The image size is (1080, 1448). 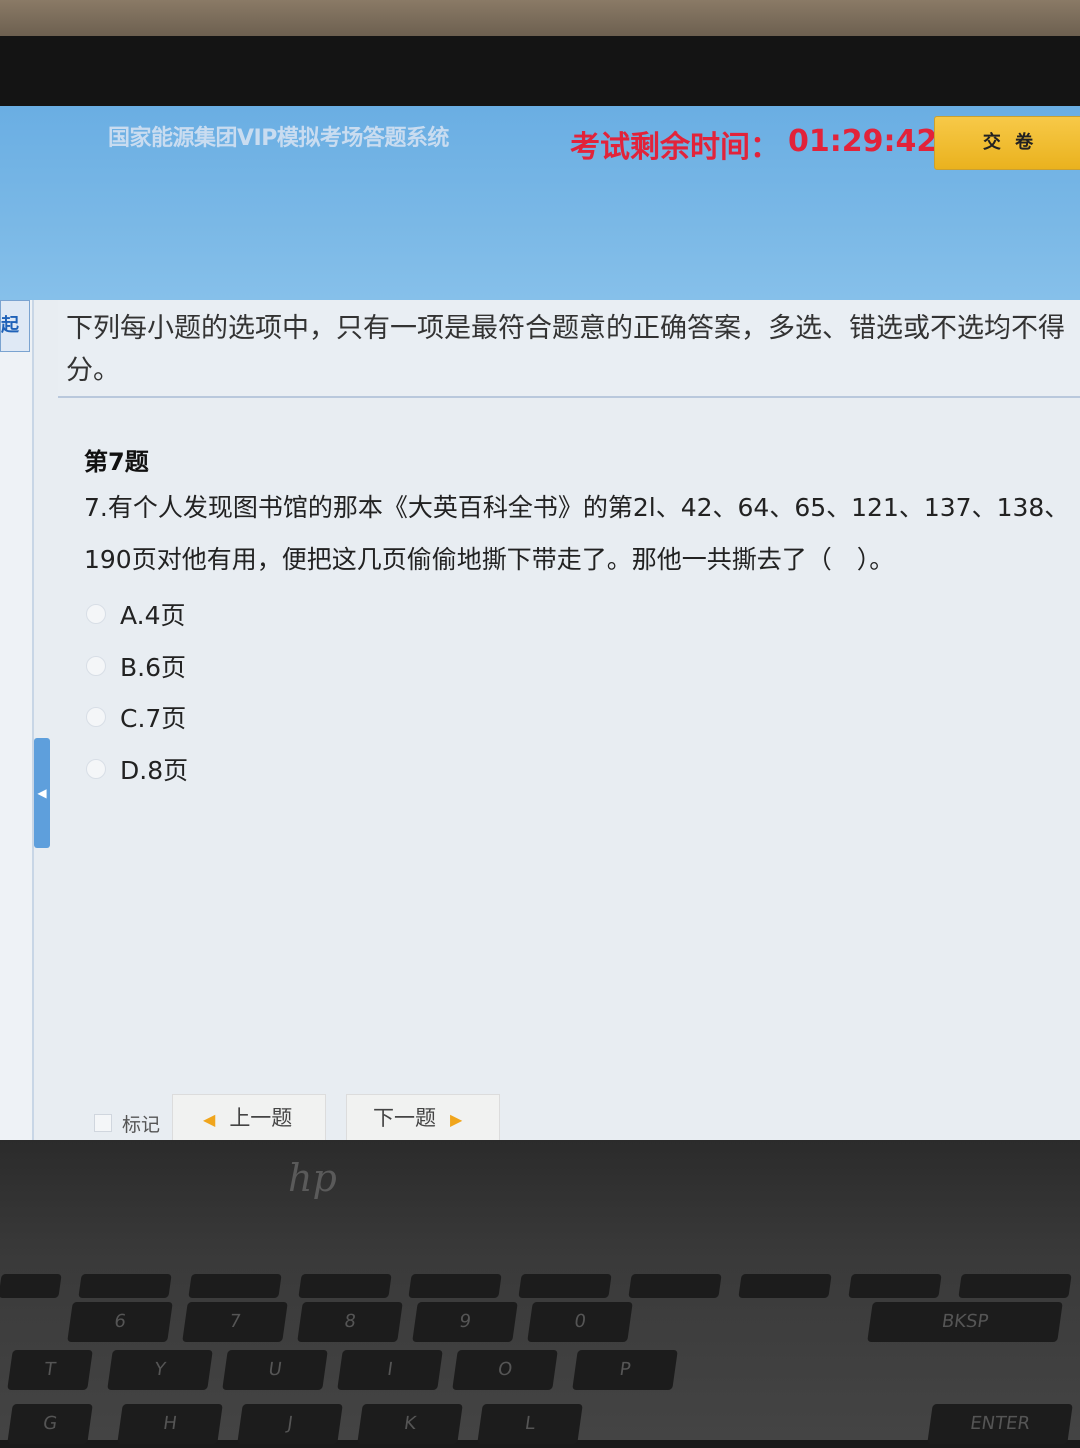 I want to click on option-c: C.7页, so click(x=136, y=717).